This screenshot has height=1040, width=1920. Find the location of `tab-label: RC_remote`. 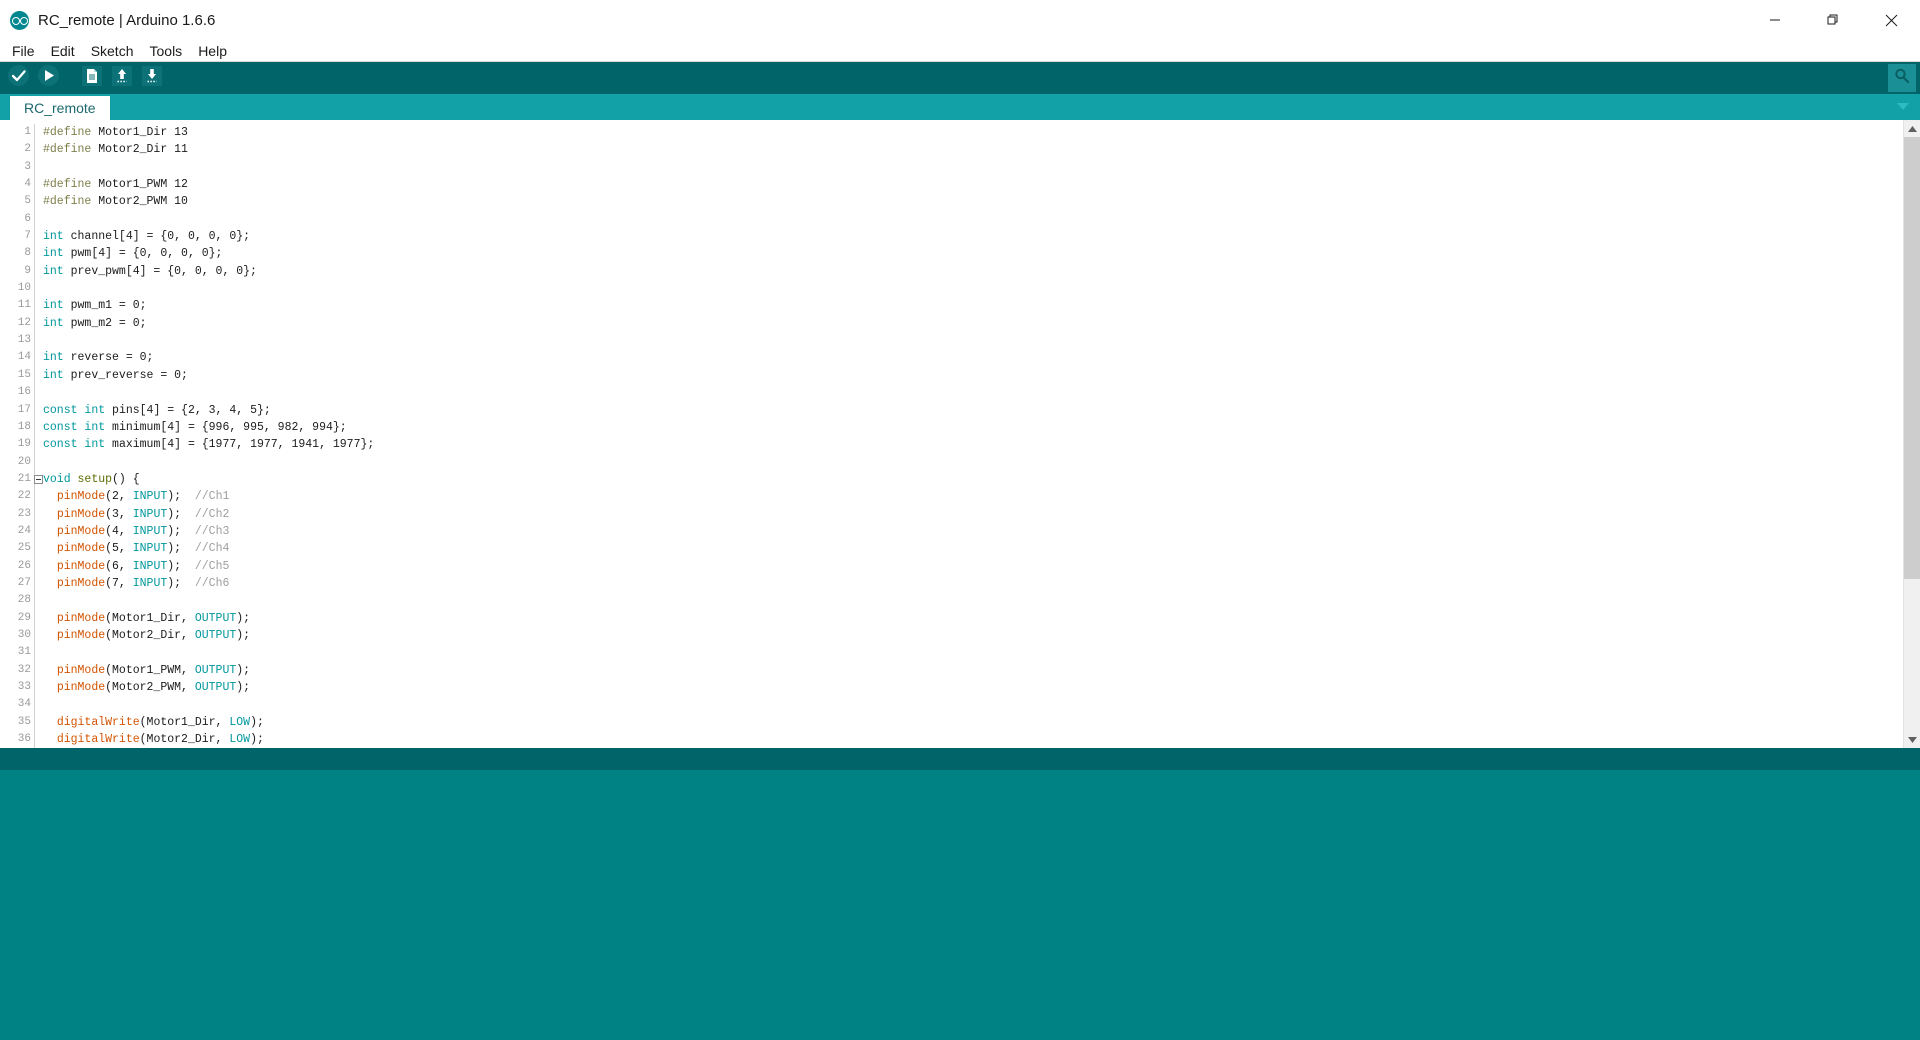

tab-label: RC_remote is located at coordinates (60, 108).